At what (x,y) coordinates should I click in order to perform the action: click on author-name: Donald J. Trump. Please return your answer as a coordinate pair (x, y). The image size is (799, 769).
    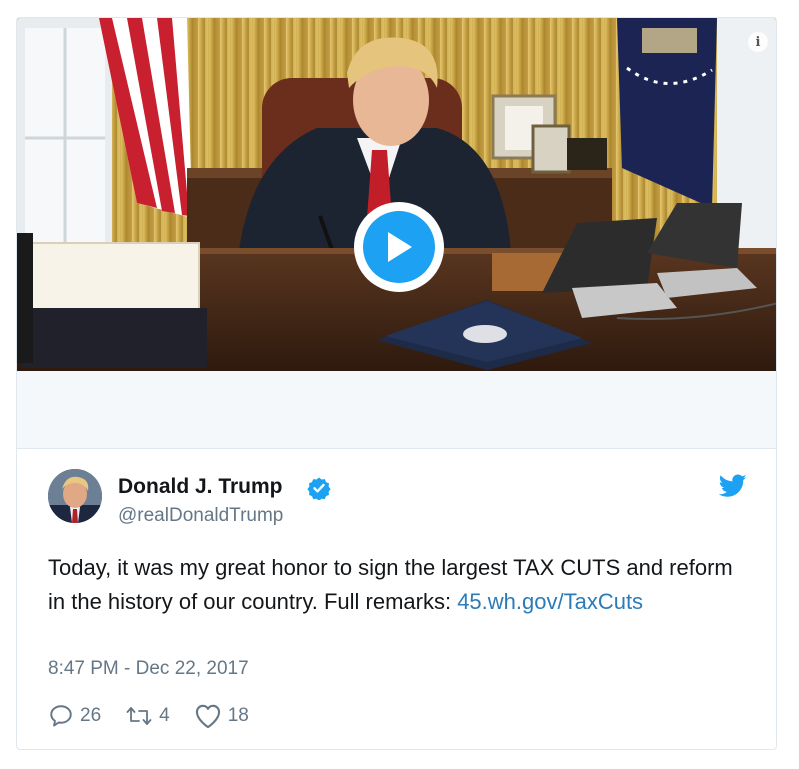
    Looking at the image, I should click on (200, 487).